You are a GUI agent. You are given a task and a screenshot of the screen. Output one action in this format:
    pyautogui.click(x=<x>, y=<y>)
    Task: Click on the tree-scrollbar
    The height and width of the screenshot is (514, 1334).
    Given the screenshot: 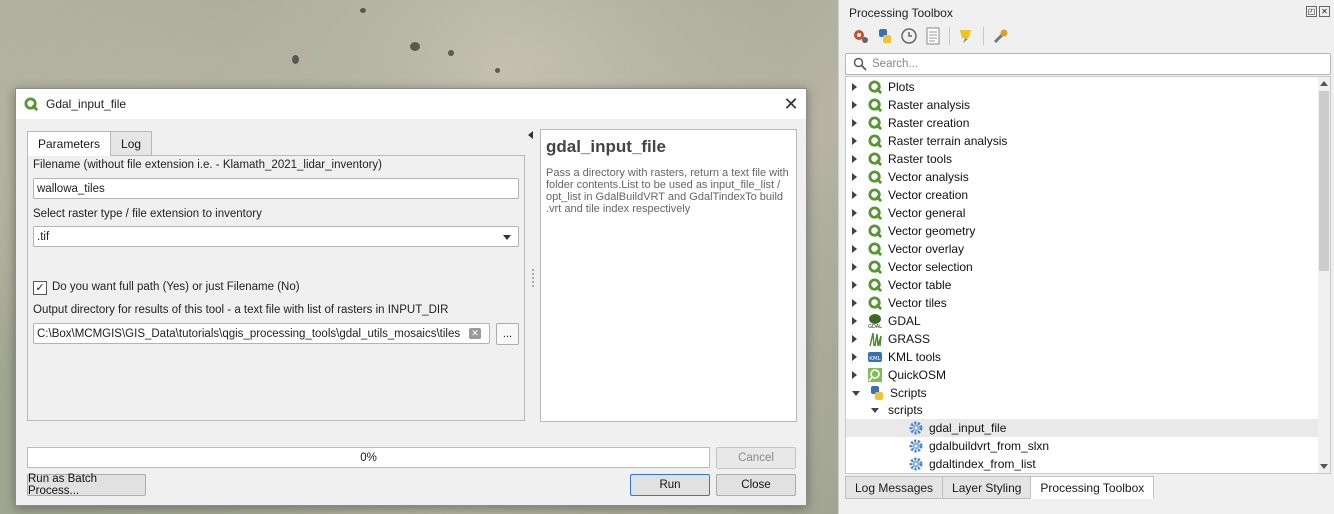 What is the action you would take?
    pyautogui.click(x=1324, y=275)
    